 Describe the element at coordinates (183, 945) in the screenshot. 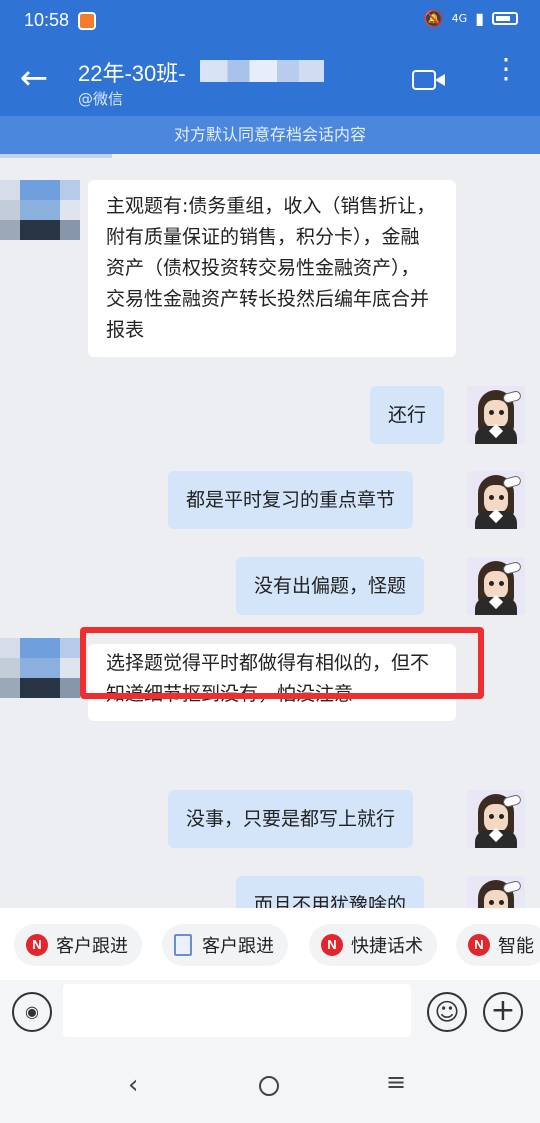

I see `document-icon` at that location.